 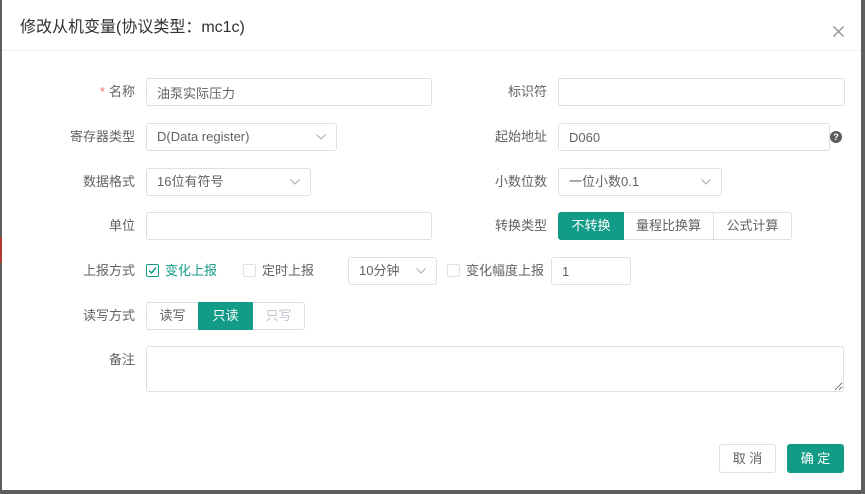 What do you see at coordinates (121, 91) in the screenshot?
I see `name-label-text: 名称` at bounding box center [121, 91].